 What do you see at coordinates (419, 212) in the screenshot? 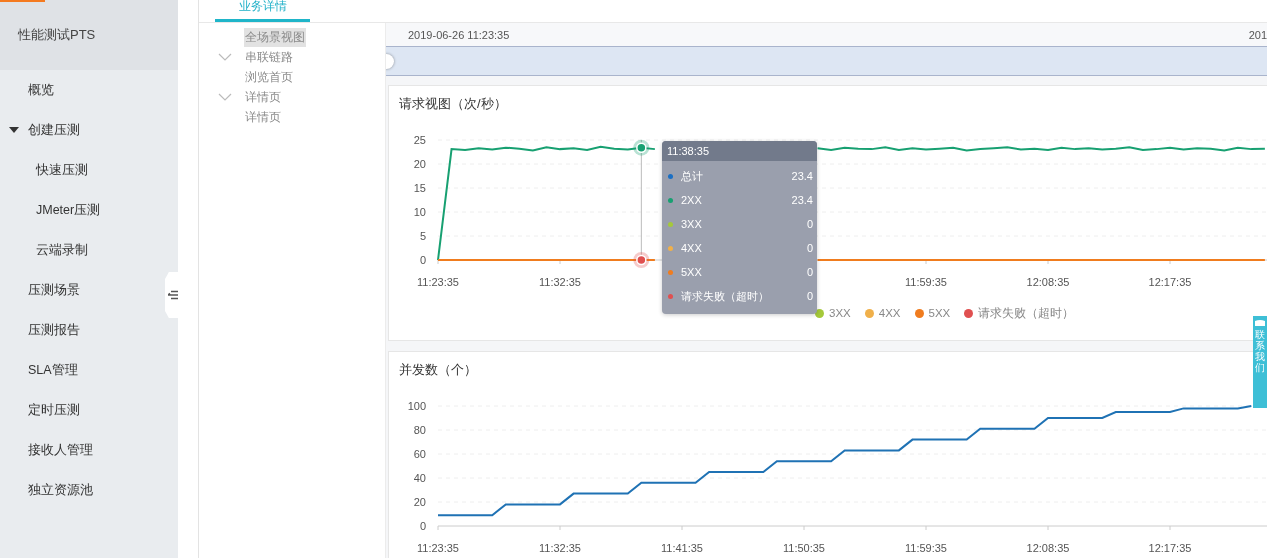
I see `y-tick-label: 10` at bounding box center [419, 212].